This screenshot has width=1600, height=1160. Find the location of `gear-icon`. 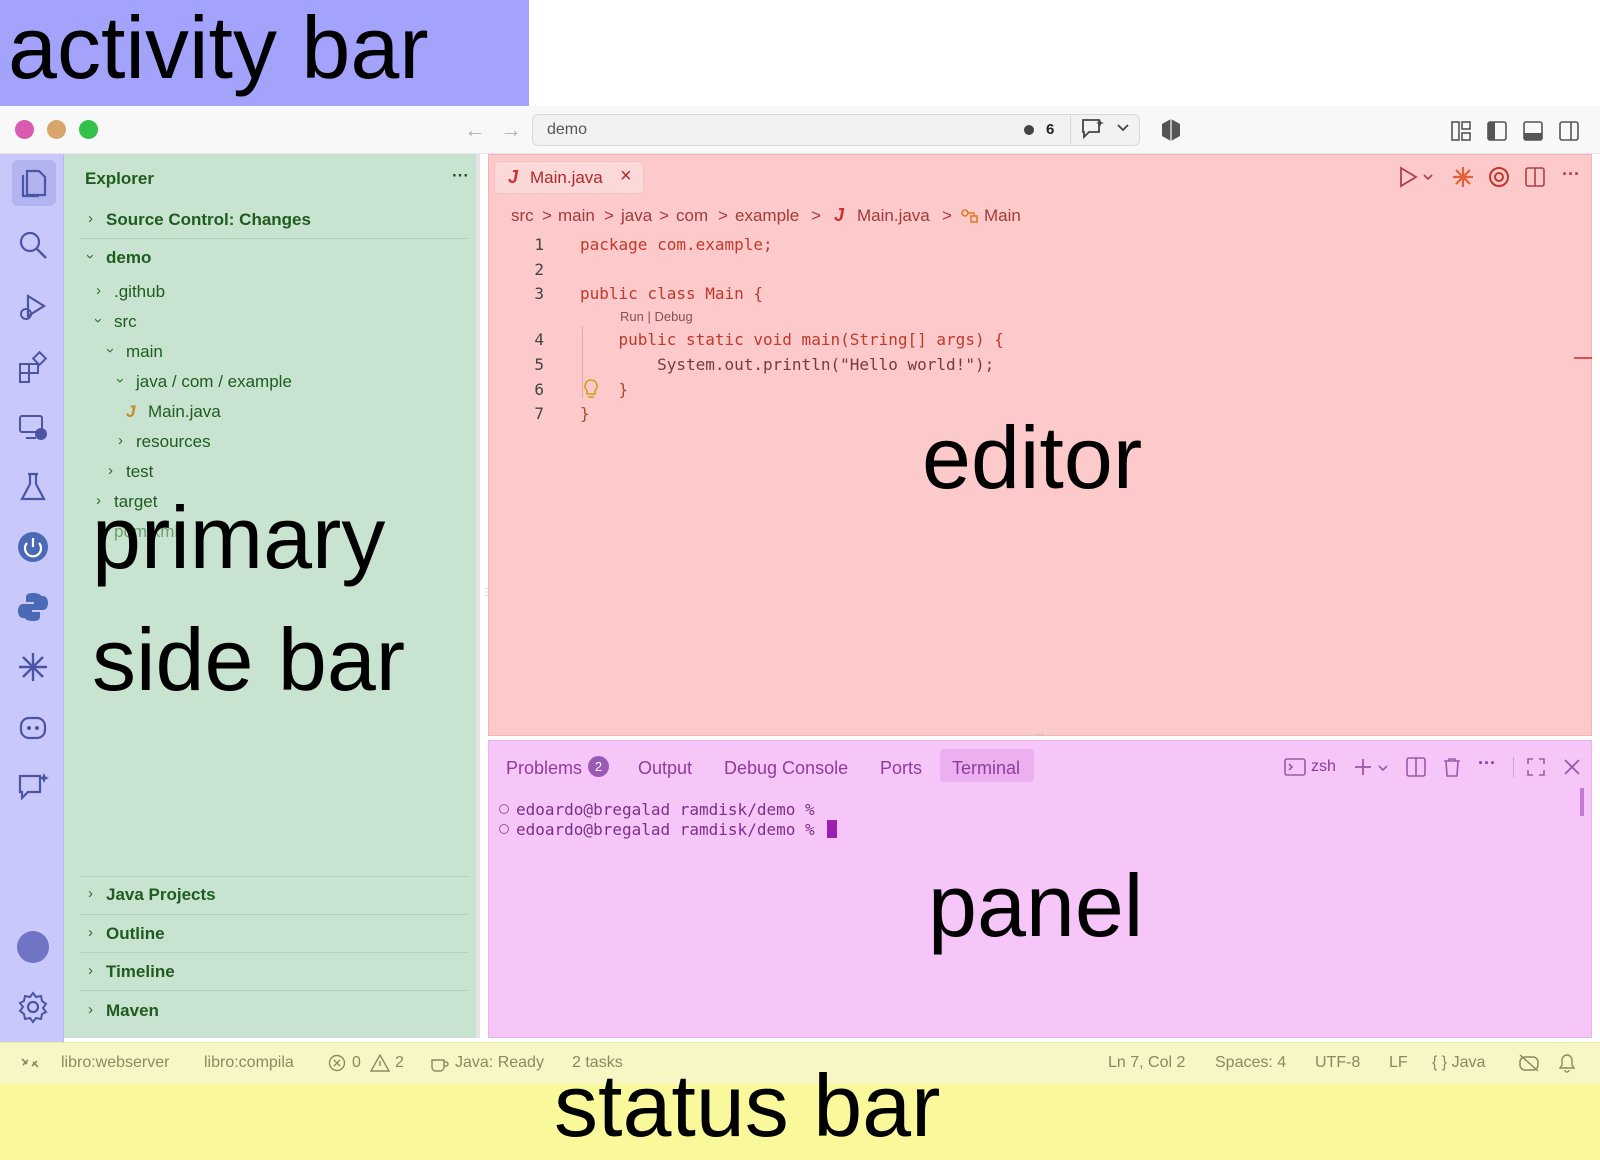

gear-icon is located at coordinates (33, 1007).